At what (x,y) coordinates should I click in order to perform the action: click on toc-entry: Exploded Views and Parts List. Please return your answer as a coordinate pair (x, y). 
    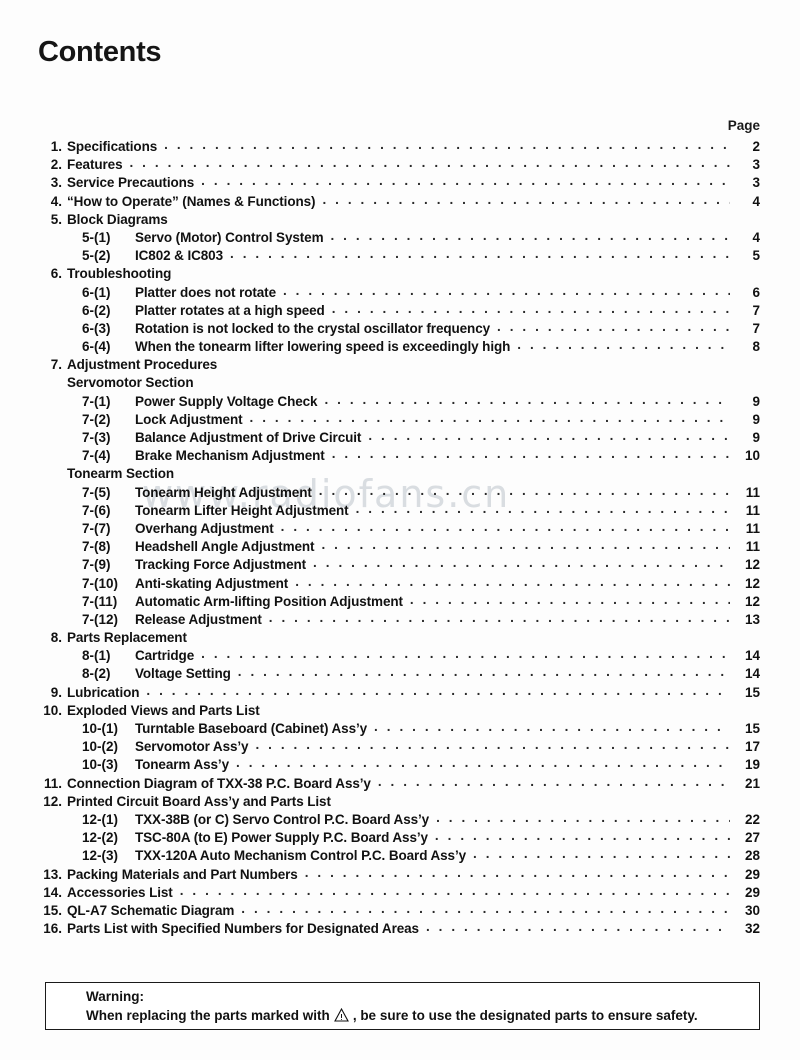
    Looking at the image, I should click on (167, 711).